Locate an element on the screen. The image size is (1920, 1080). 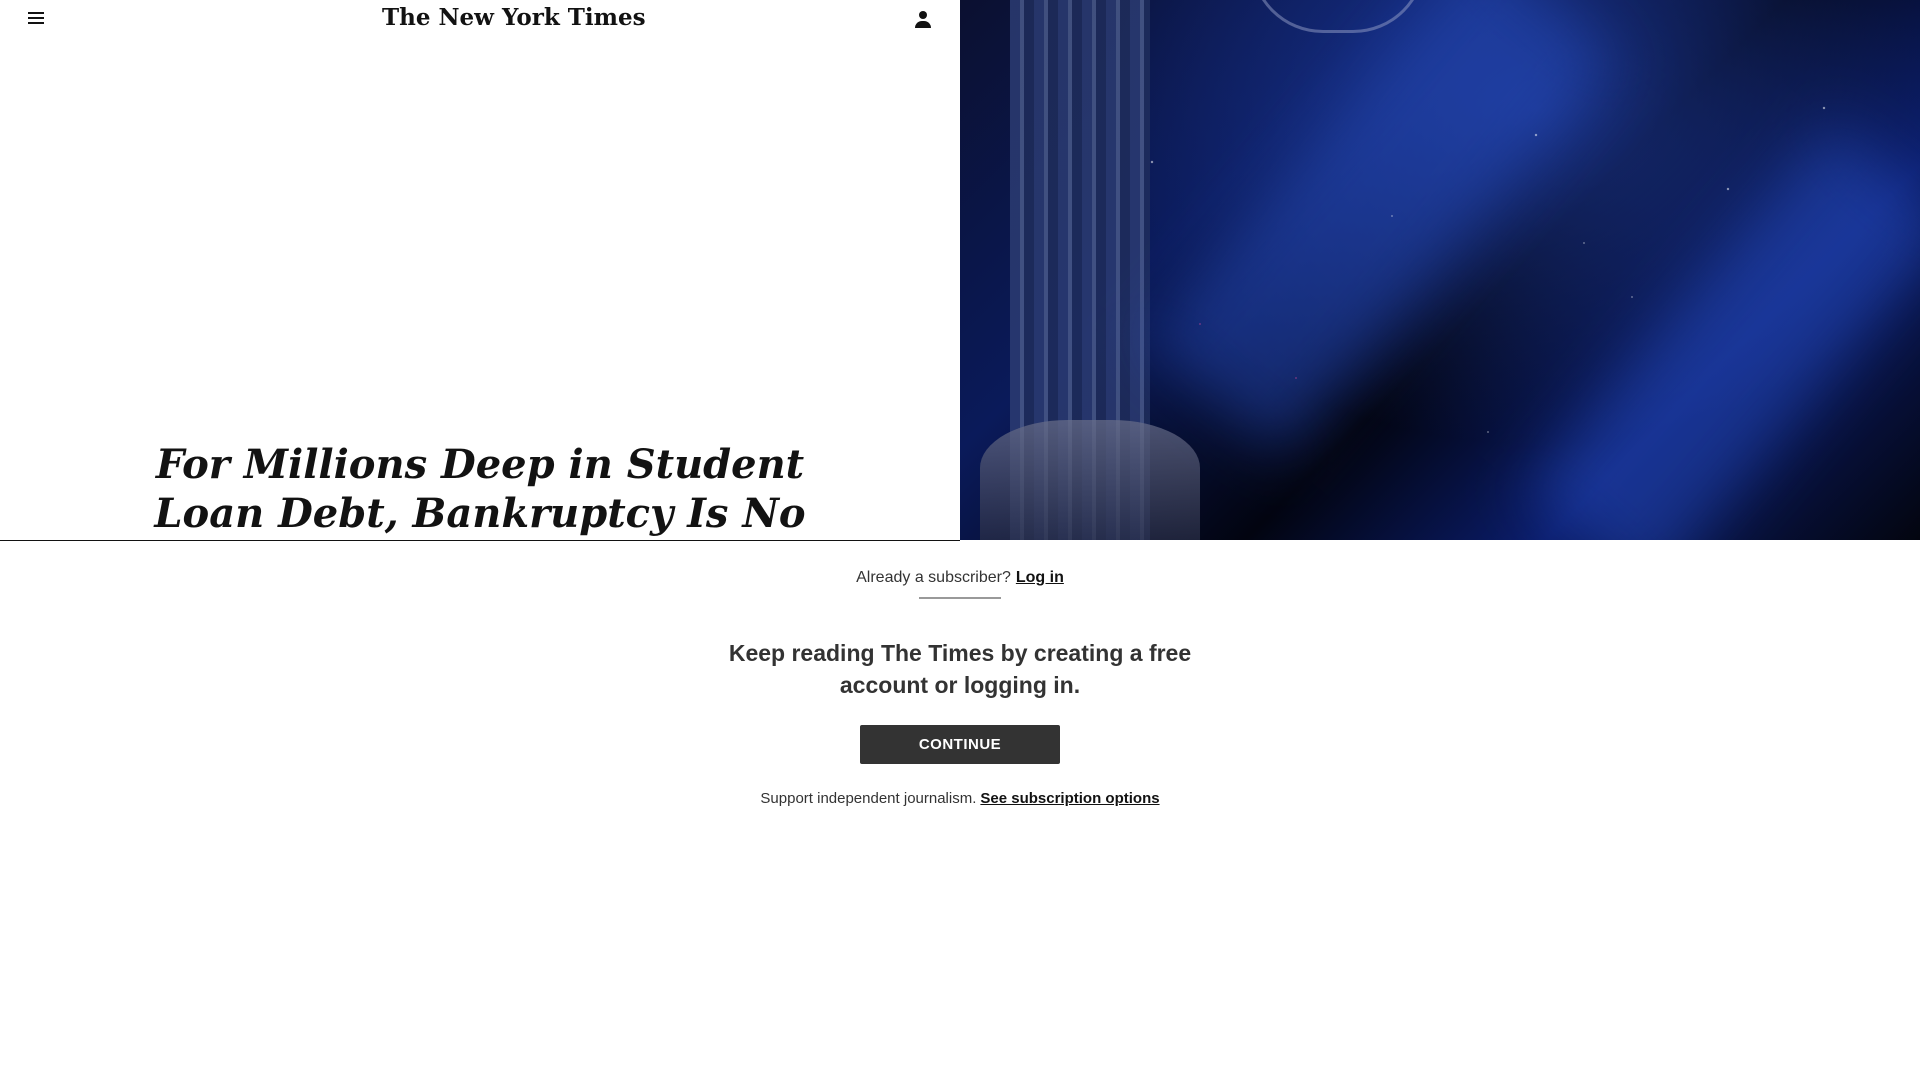
nyt-logo: The New York Times is located at coordinates (514, 17).